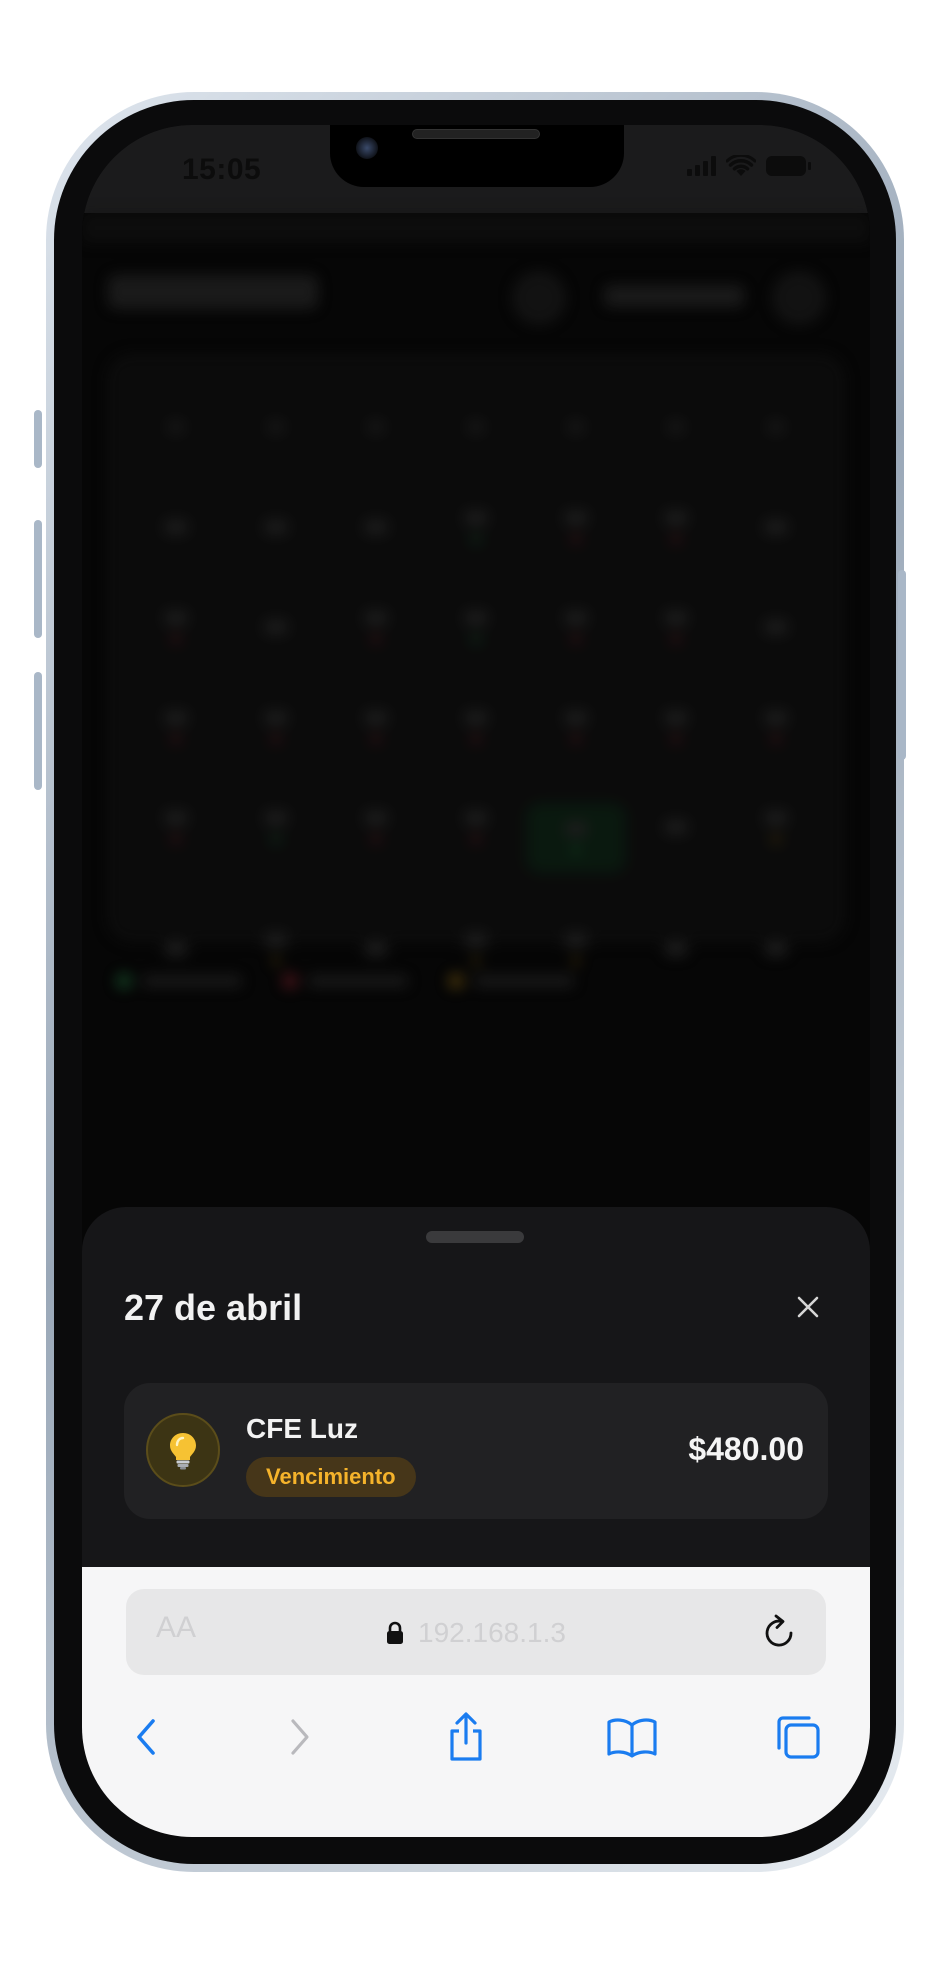 This screenshot has width=935, height=1966. I want to click on address-bar: AA 192.168.1.3, so click(476, 1632).